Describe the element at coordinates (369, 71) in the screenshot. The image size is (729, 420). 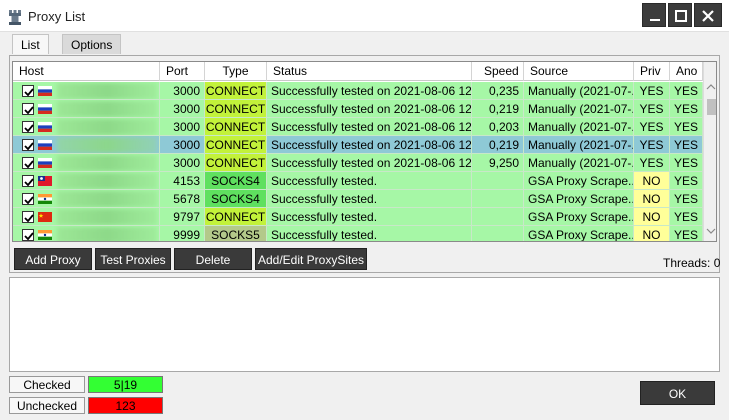
I see `column-header-status: Status` at that location.